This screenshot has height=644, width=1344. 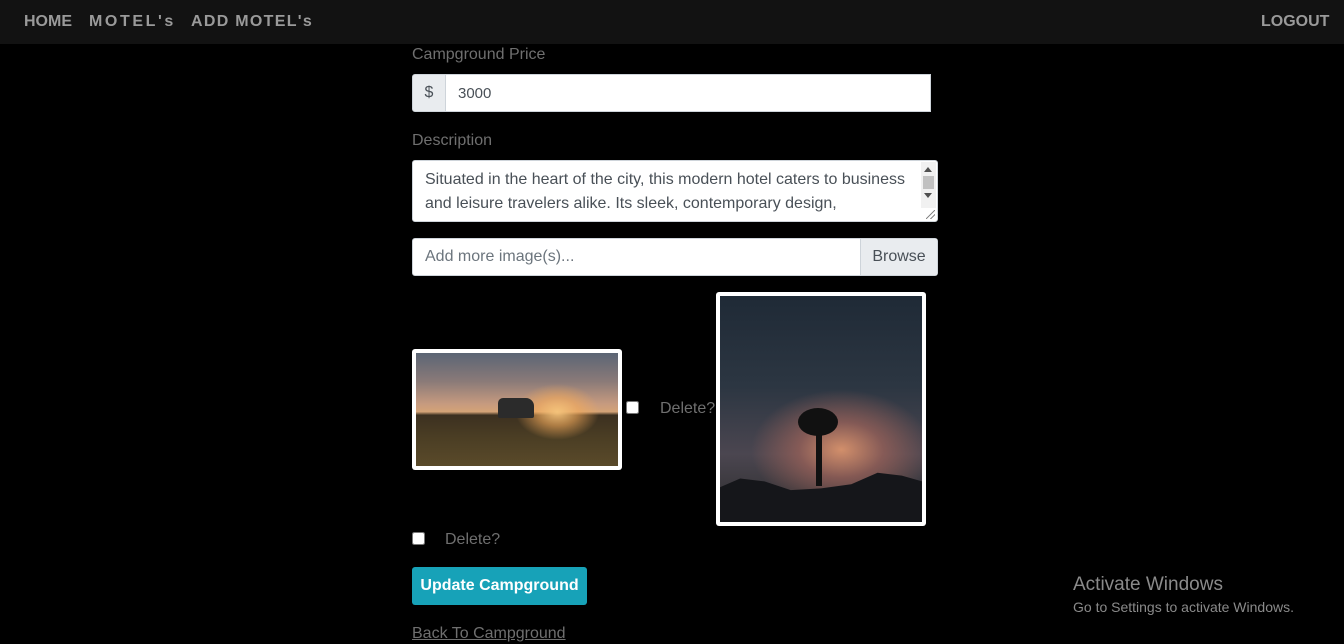 What do you see at coordinates (928, 182) in the screenshot?
I see `scroll-thumb` at bounding box center [928, 182].